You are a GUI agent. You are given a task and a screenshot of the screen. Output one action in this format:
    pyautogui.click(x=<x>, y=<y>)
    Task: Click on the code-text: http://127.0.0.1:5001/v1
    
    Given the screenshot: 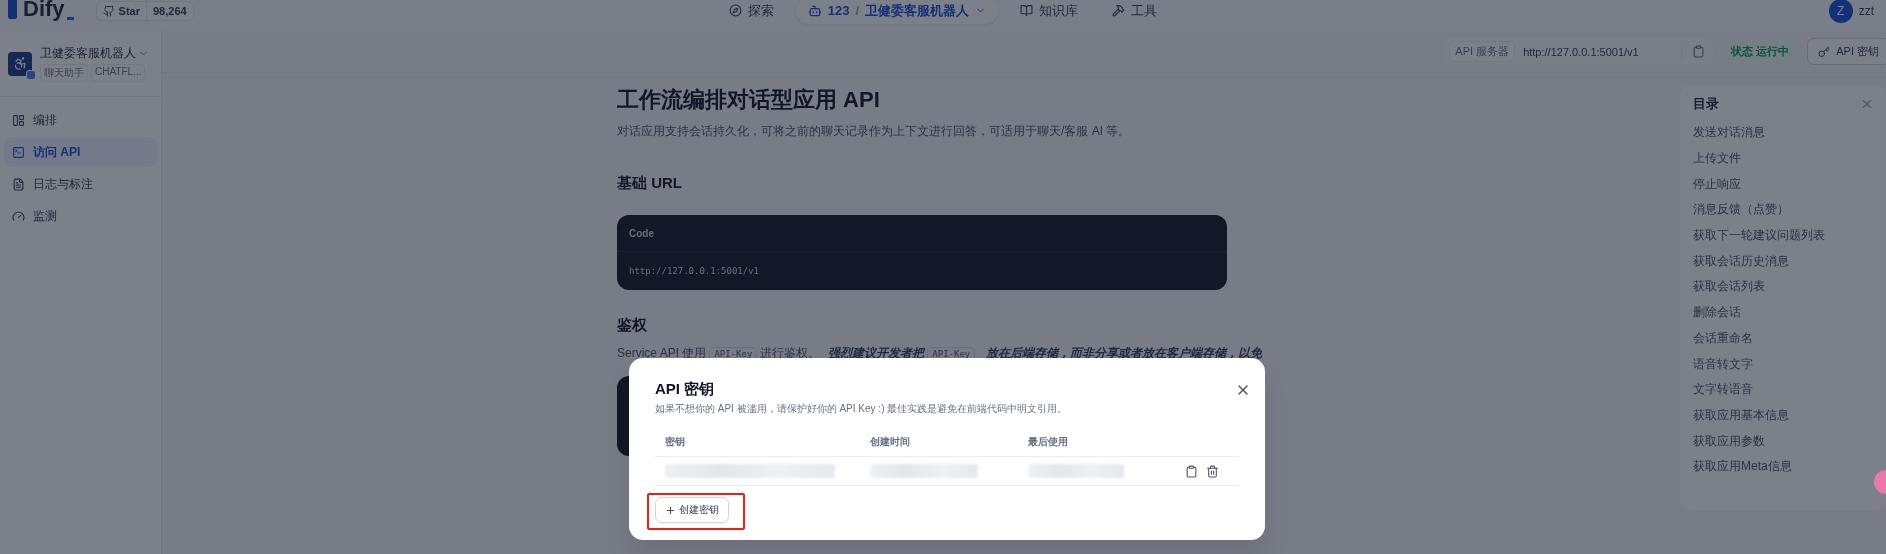 What is the action you would take?
    pyautogui.click(x=694, y=271)
    